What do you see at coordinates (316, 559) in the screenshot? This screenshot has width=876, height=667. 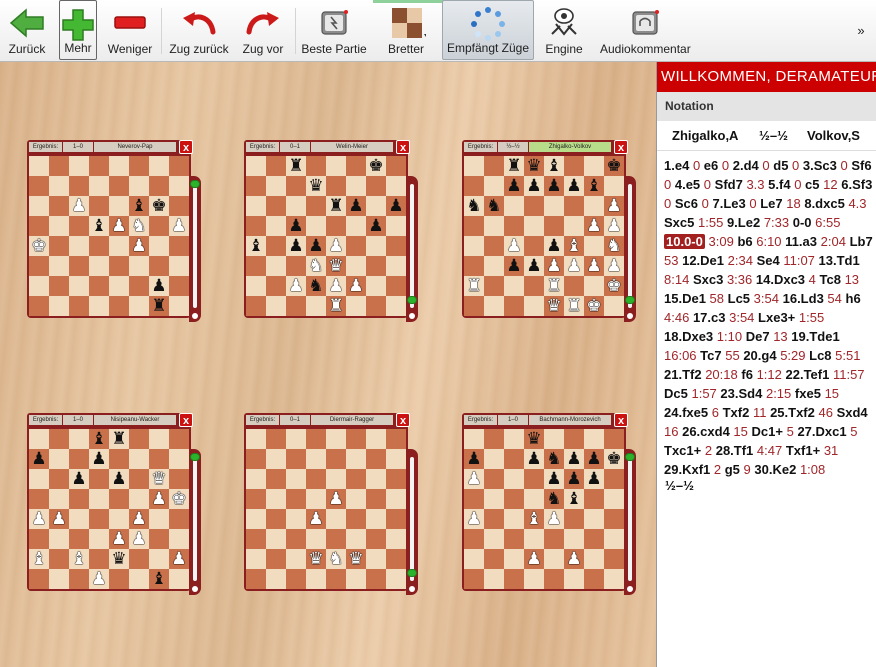 I see `white-queen-icon: ♛` at bounding box center [316, 559].